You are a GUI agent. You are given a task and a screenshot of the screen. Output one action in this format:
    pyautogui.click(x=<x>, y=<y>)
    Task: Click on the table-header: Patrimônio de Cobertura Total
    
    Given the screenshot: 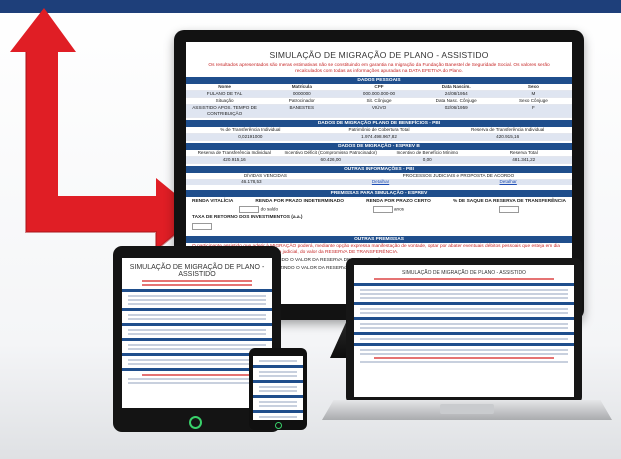 What is the action you would take?
    pyautogui.click(x=379, y=130)
    